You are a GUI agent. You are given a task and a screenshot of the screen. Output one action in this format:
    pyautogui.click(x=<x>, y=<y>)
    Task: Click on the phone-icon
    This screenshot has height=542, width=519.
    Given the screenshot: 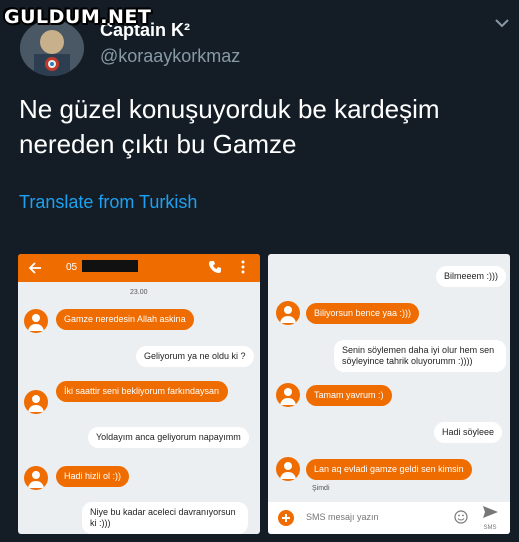 What is the action you would take?
    pyautogui.click(x=215, y=267)
    